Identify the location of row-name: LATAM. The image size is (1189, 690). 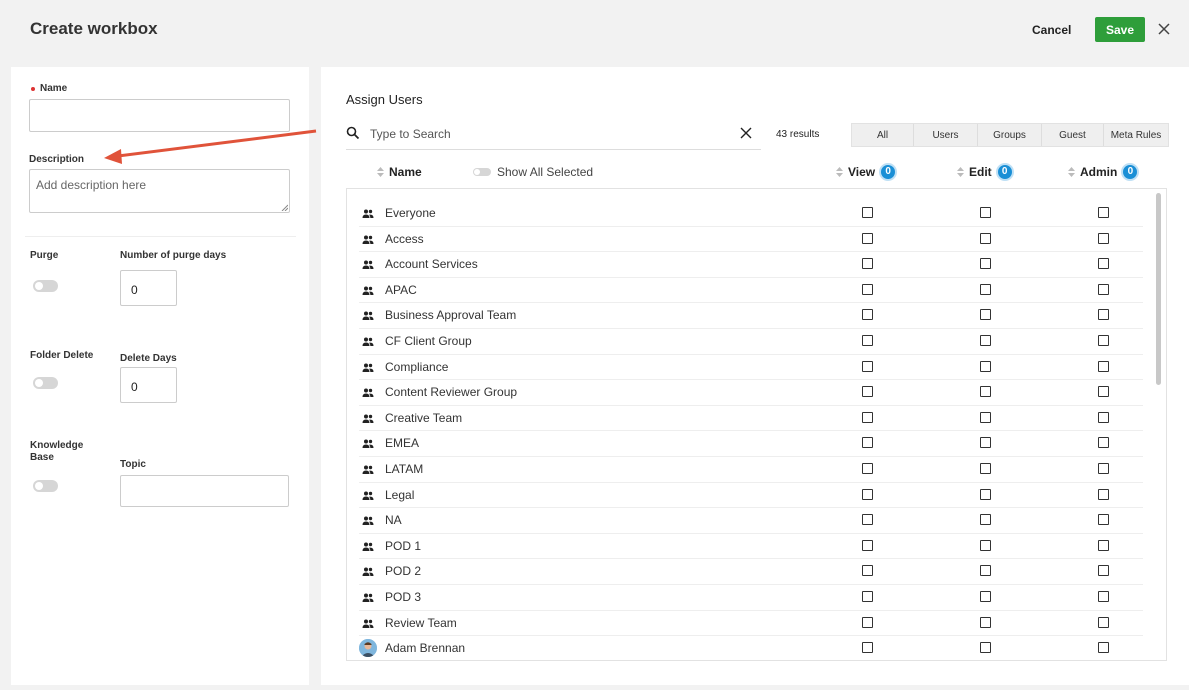
(404, 469).